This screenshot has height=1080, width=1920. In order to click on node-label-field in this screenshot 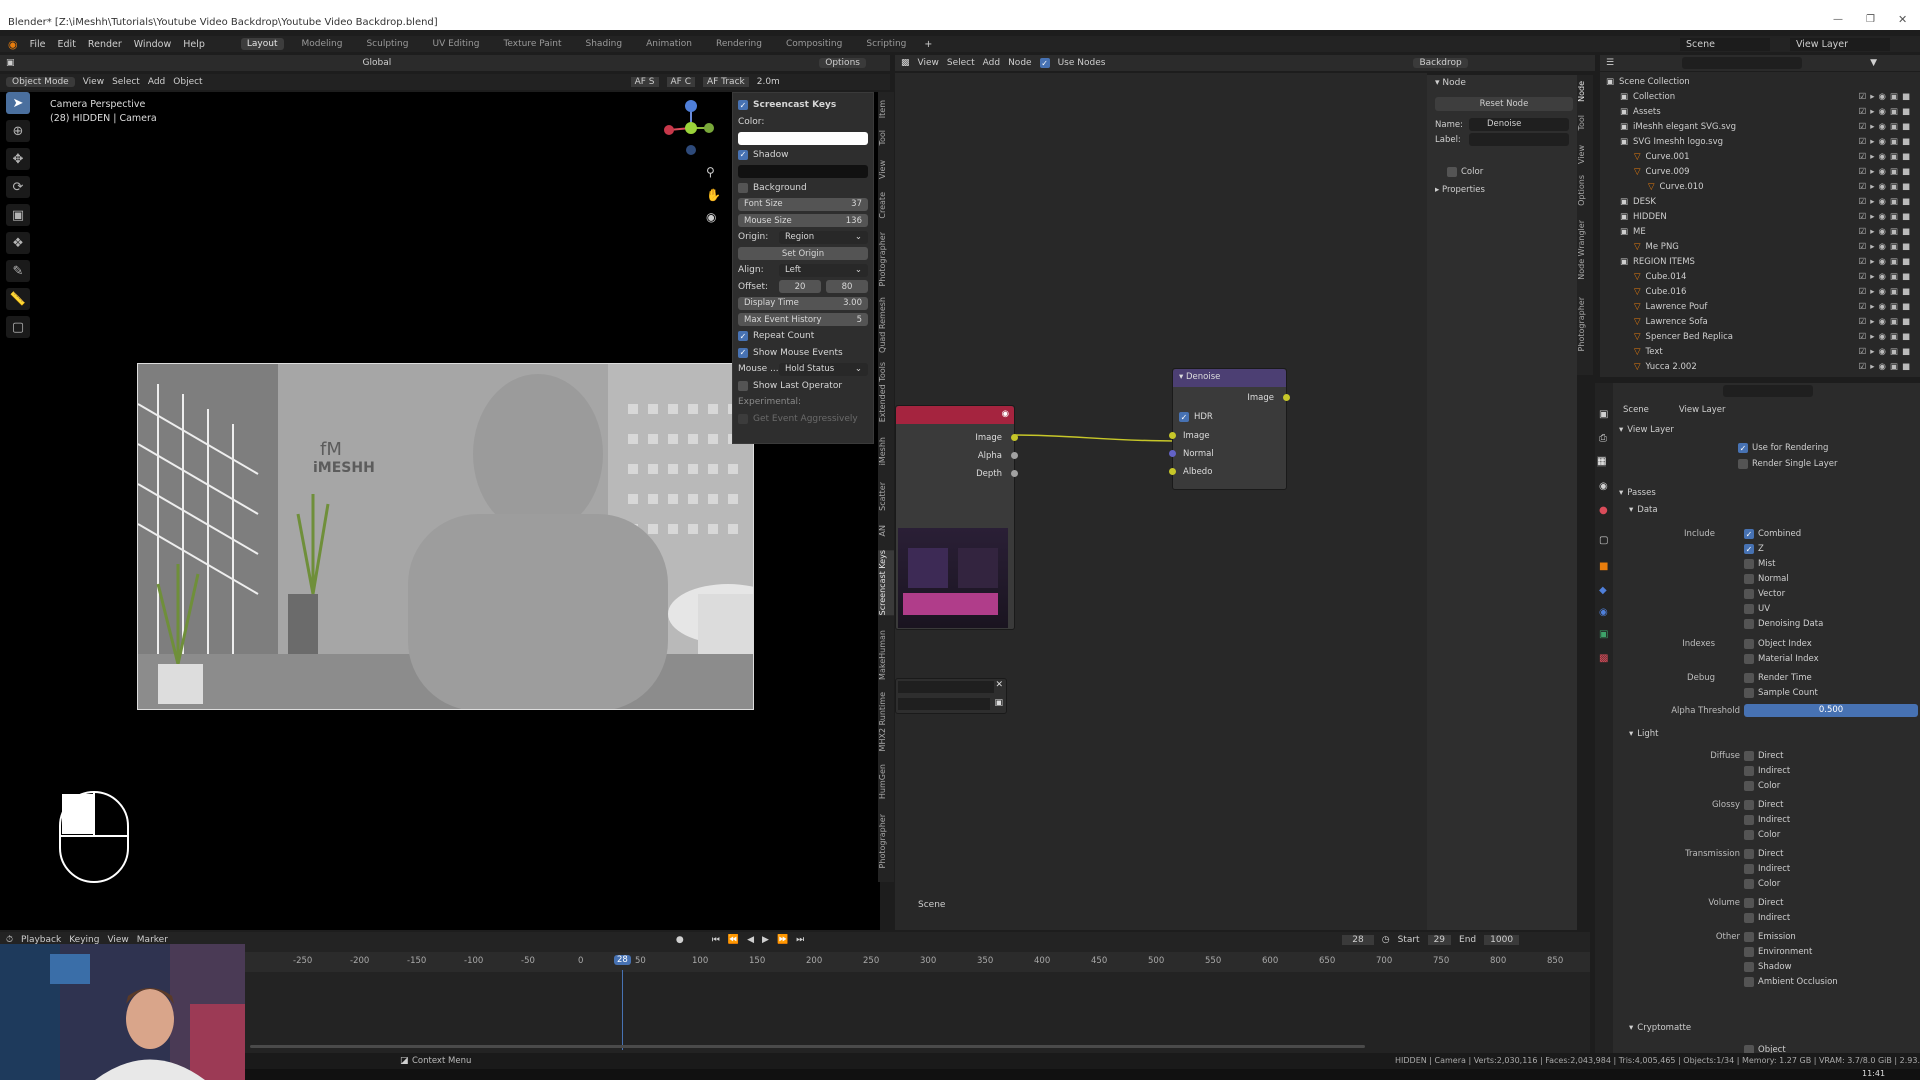, I will do `click(1519, 139)`.